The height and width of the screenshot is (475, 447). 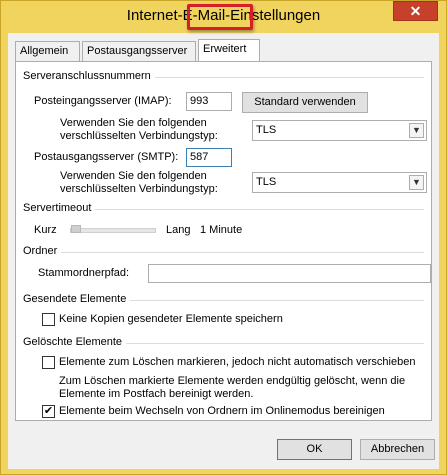 I want to click on tab-postausgangsserver: Postausgangsserver, so click(x=139, y=51).